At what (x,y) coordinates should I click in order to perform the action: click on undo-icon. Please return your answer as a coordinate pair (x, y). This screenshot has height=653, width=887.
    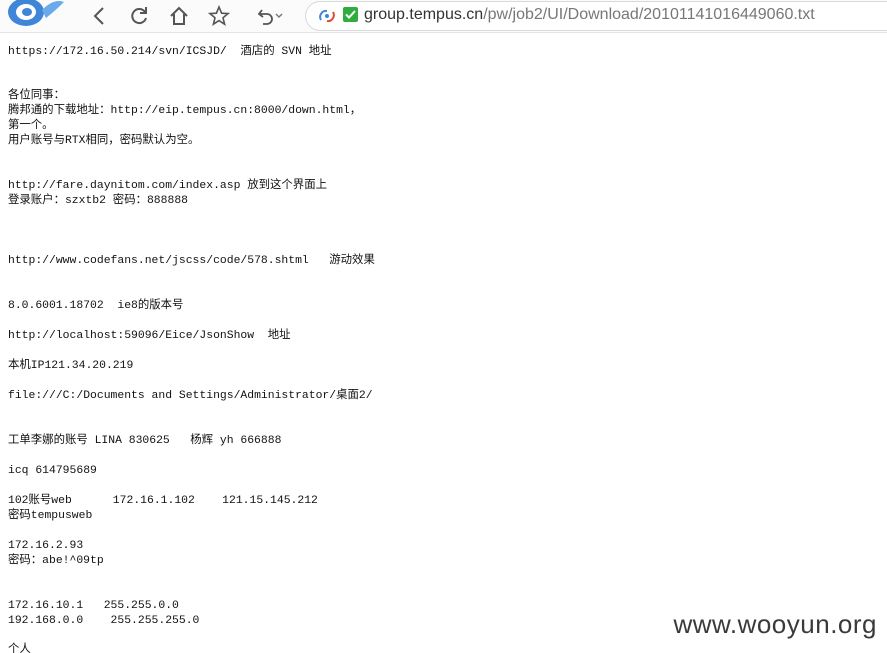
    Looking at the image, I should click on (266, 16).